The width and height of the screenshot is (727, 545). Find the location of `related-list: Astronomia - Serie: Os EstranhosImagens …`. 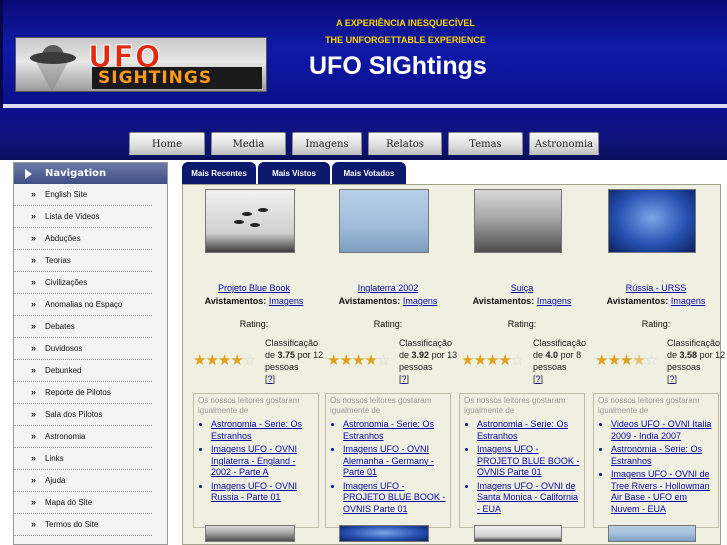

related-list: Astronomia - Serie: Os EstranhosImagens … is located at coordinates (528, 467).